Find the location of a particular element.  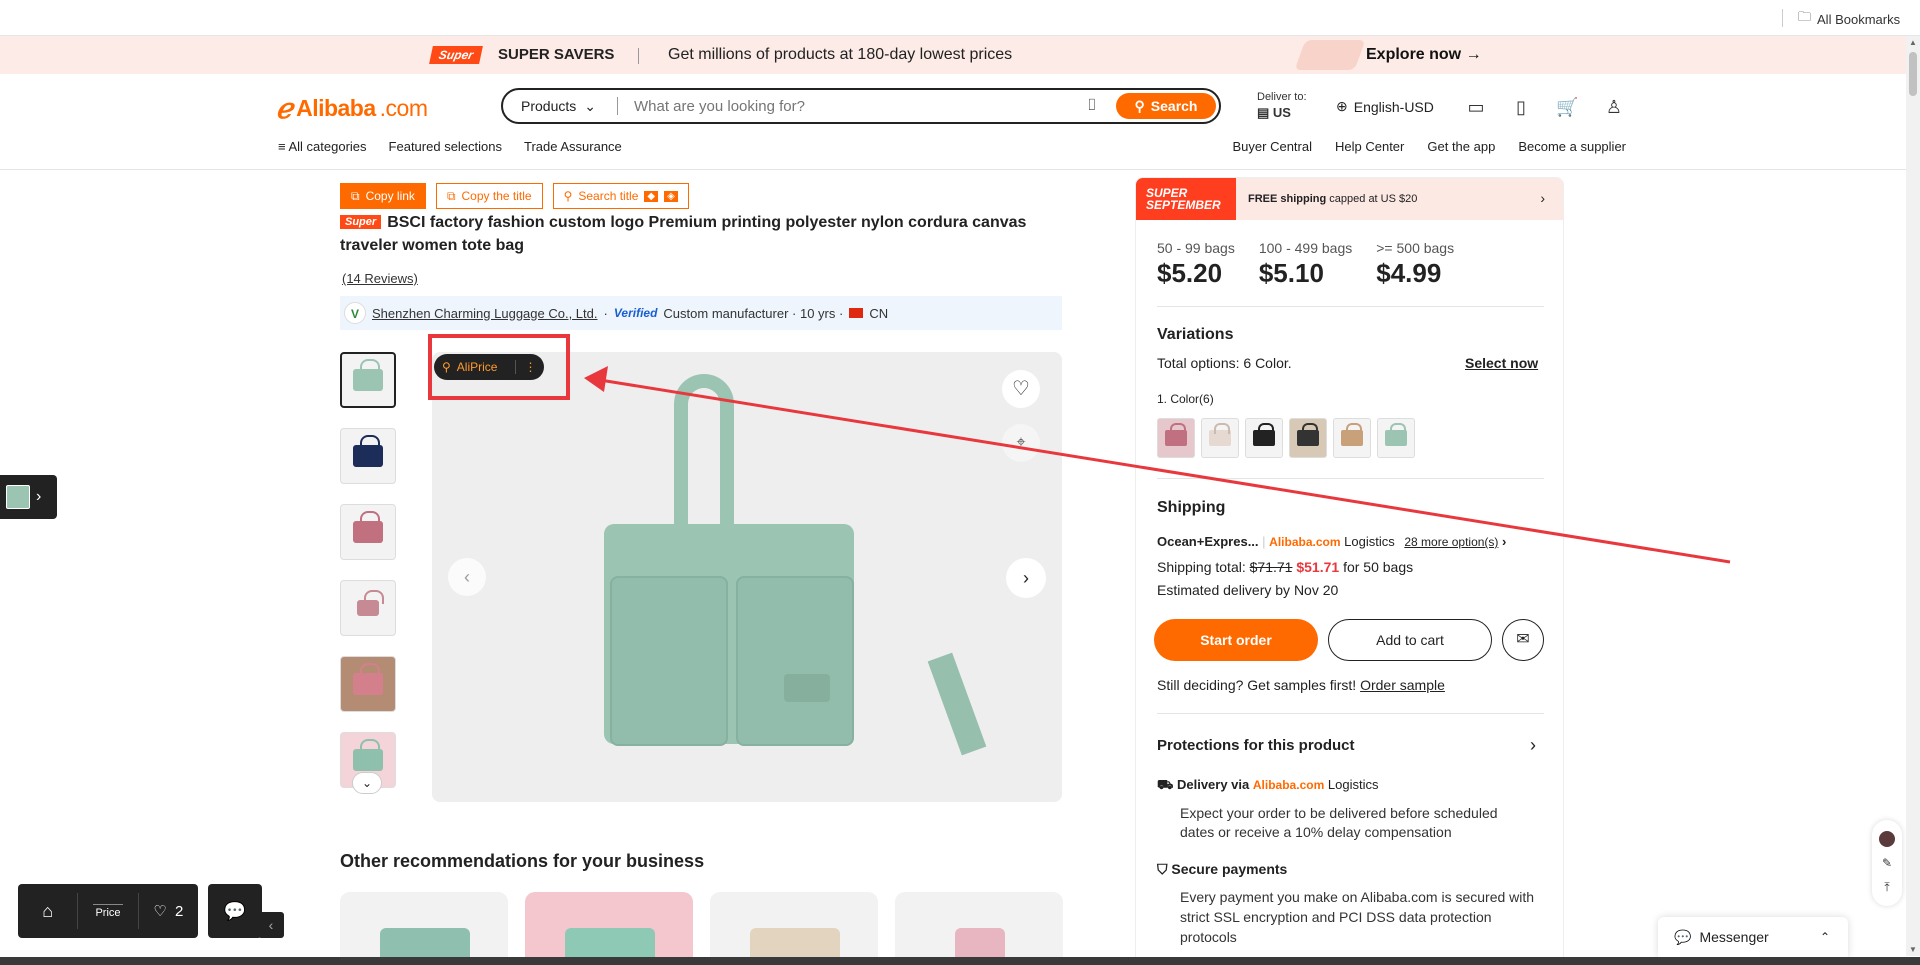

delivery-protection: ⛟ Delivery via Alibaba.com Logistics is located at coordinates (1267, 786).